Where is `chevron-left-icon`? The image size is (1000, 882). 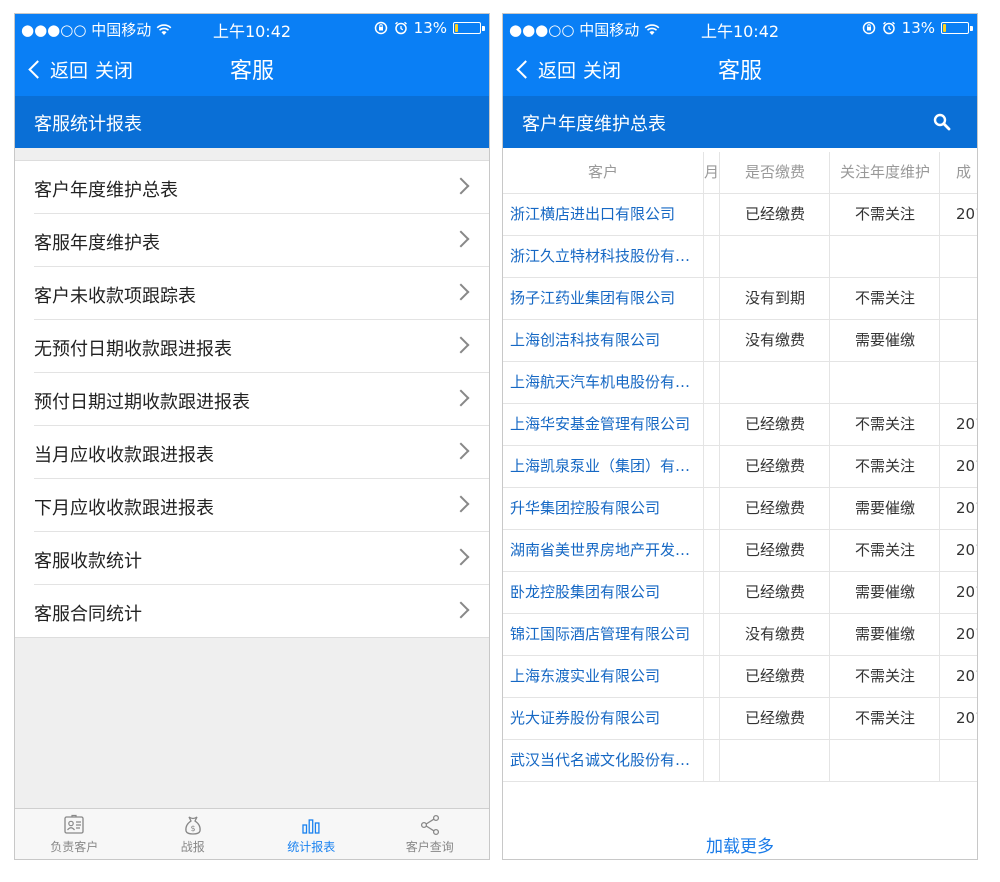
chevron-left-icon is located at coordinates (525, 69).